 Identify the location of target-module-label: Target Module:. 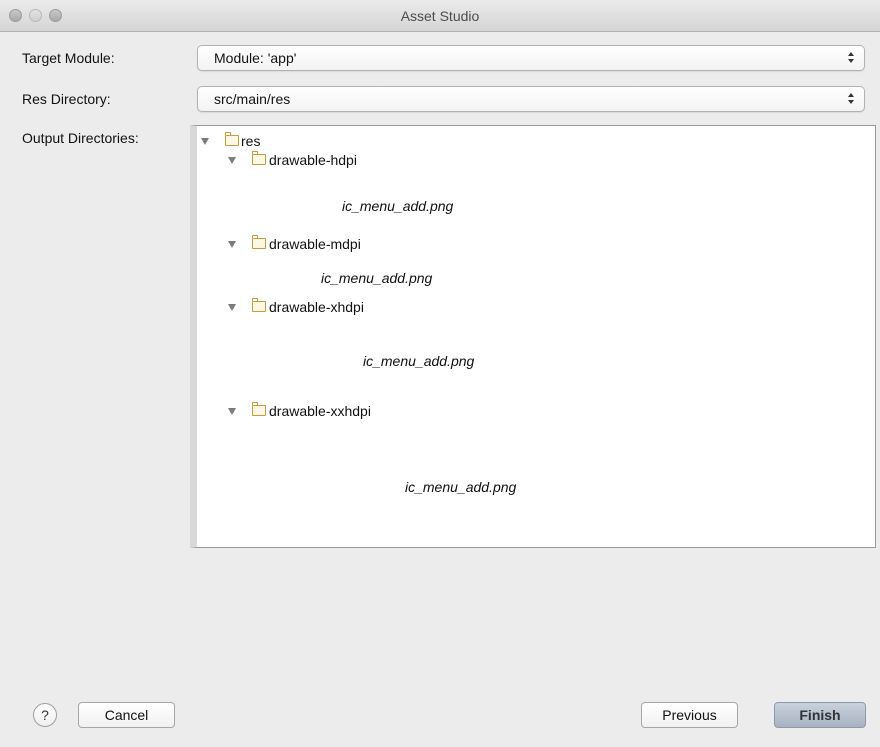
(68, 58).